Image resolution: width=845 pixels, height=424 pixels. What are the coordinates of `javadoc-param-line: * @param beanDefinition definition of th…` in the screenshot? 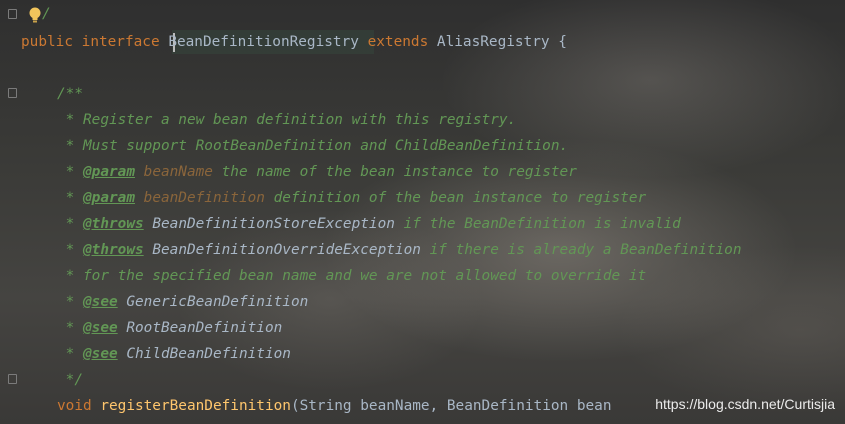 It's located at (352, 198).